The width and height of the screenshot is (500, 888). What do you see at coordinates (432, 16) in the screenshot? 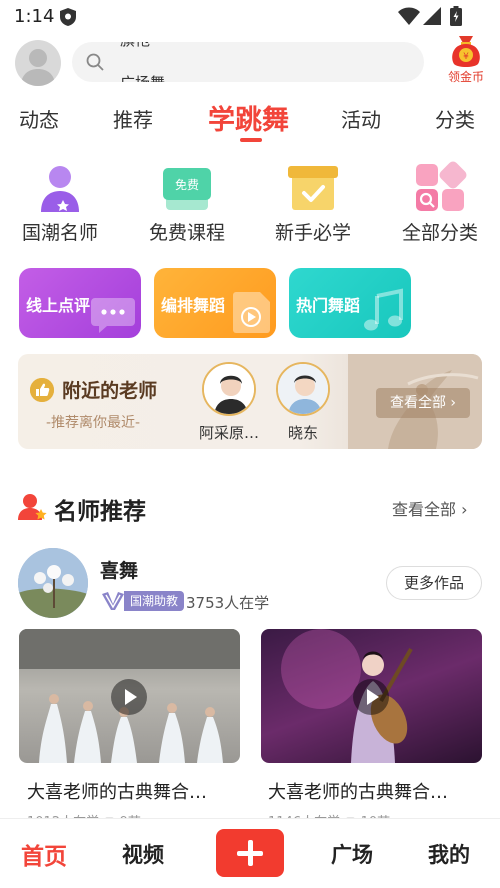
I see `signal-icon` at bounding box center [432, 16].